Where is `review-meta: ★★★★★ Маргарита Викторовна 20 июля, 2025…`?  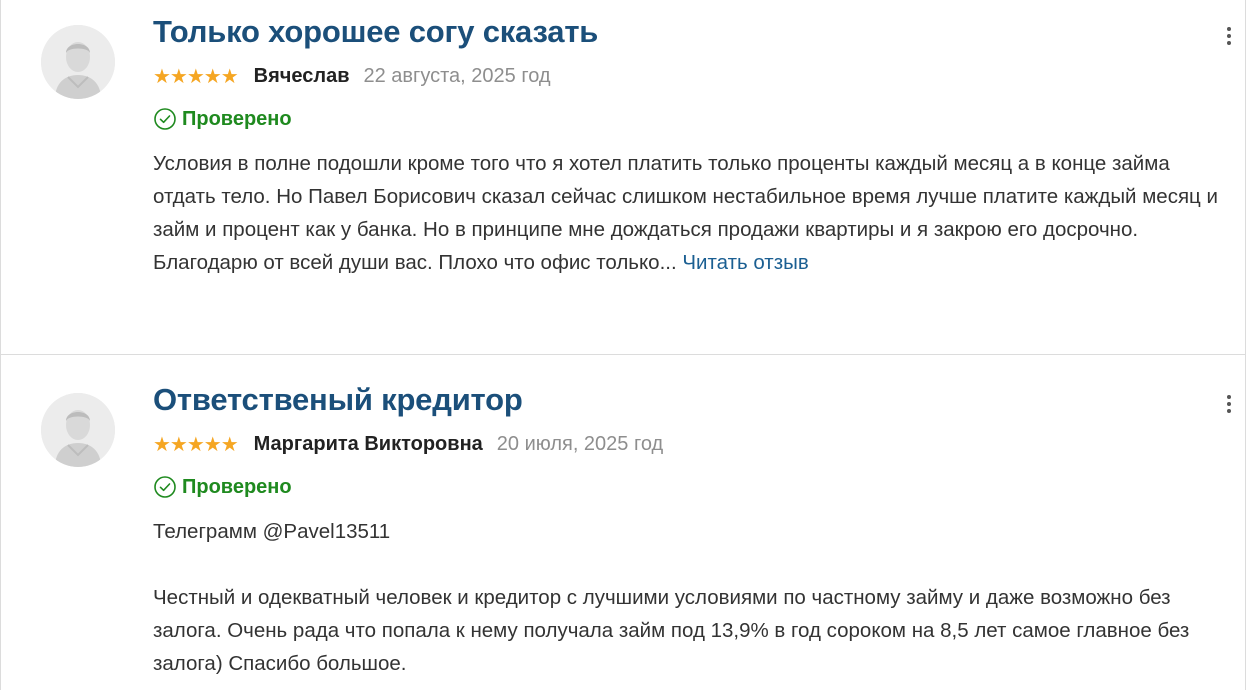
review-meta: ★★★★★ Маргарита Викторовна 20 июля, 2025… is located at coordinates (408, 444).